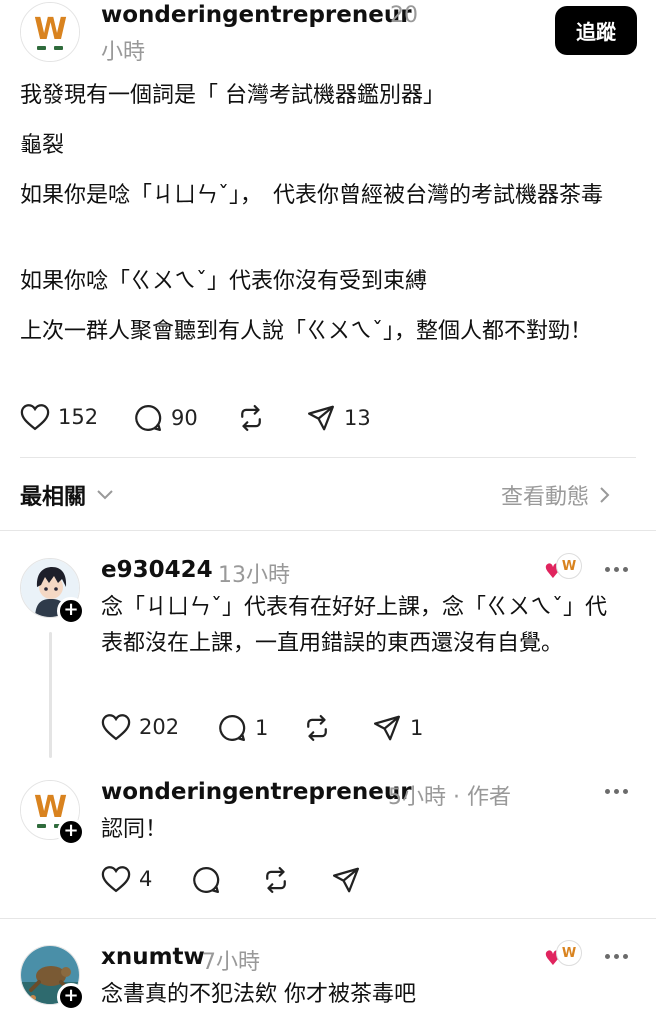  Describe the element at coordinates (357, 418) in the screenshot. I see `share-count: 13` at that location.